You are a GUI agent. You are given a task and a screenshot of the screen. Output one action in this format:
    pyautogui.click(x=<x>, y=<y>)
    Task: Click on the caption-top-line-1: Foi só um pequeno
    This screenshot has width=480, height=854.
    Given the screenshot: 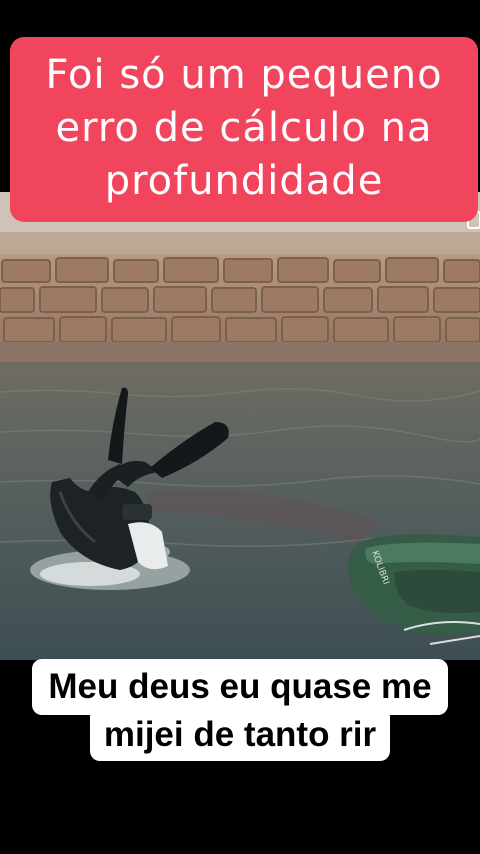 What is the action you would take?
    pyautogui.click(x=244, y=75)
    